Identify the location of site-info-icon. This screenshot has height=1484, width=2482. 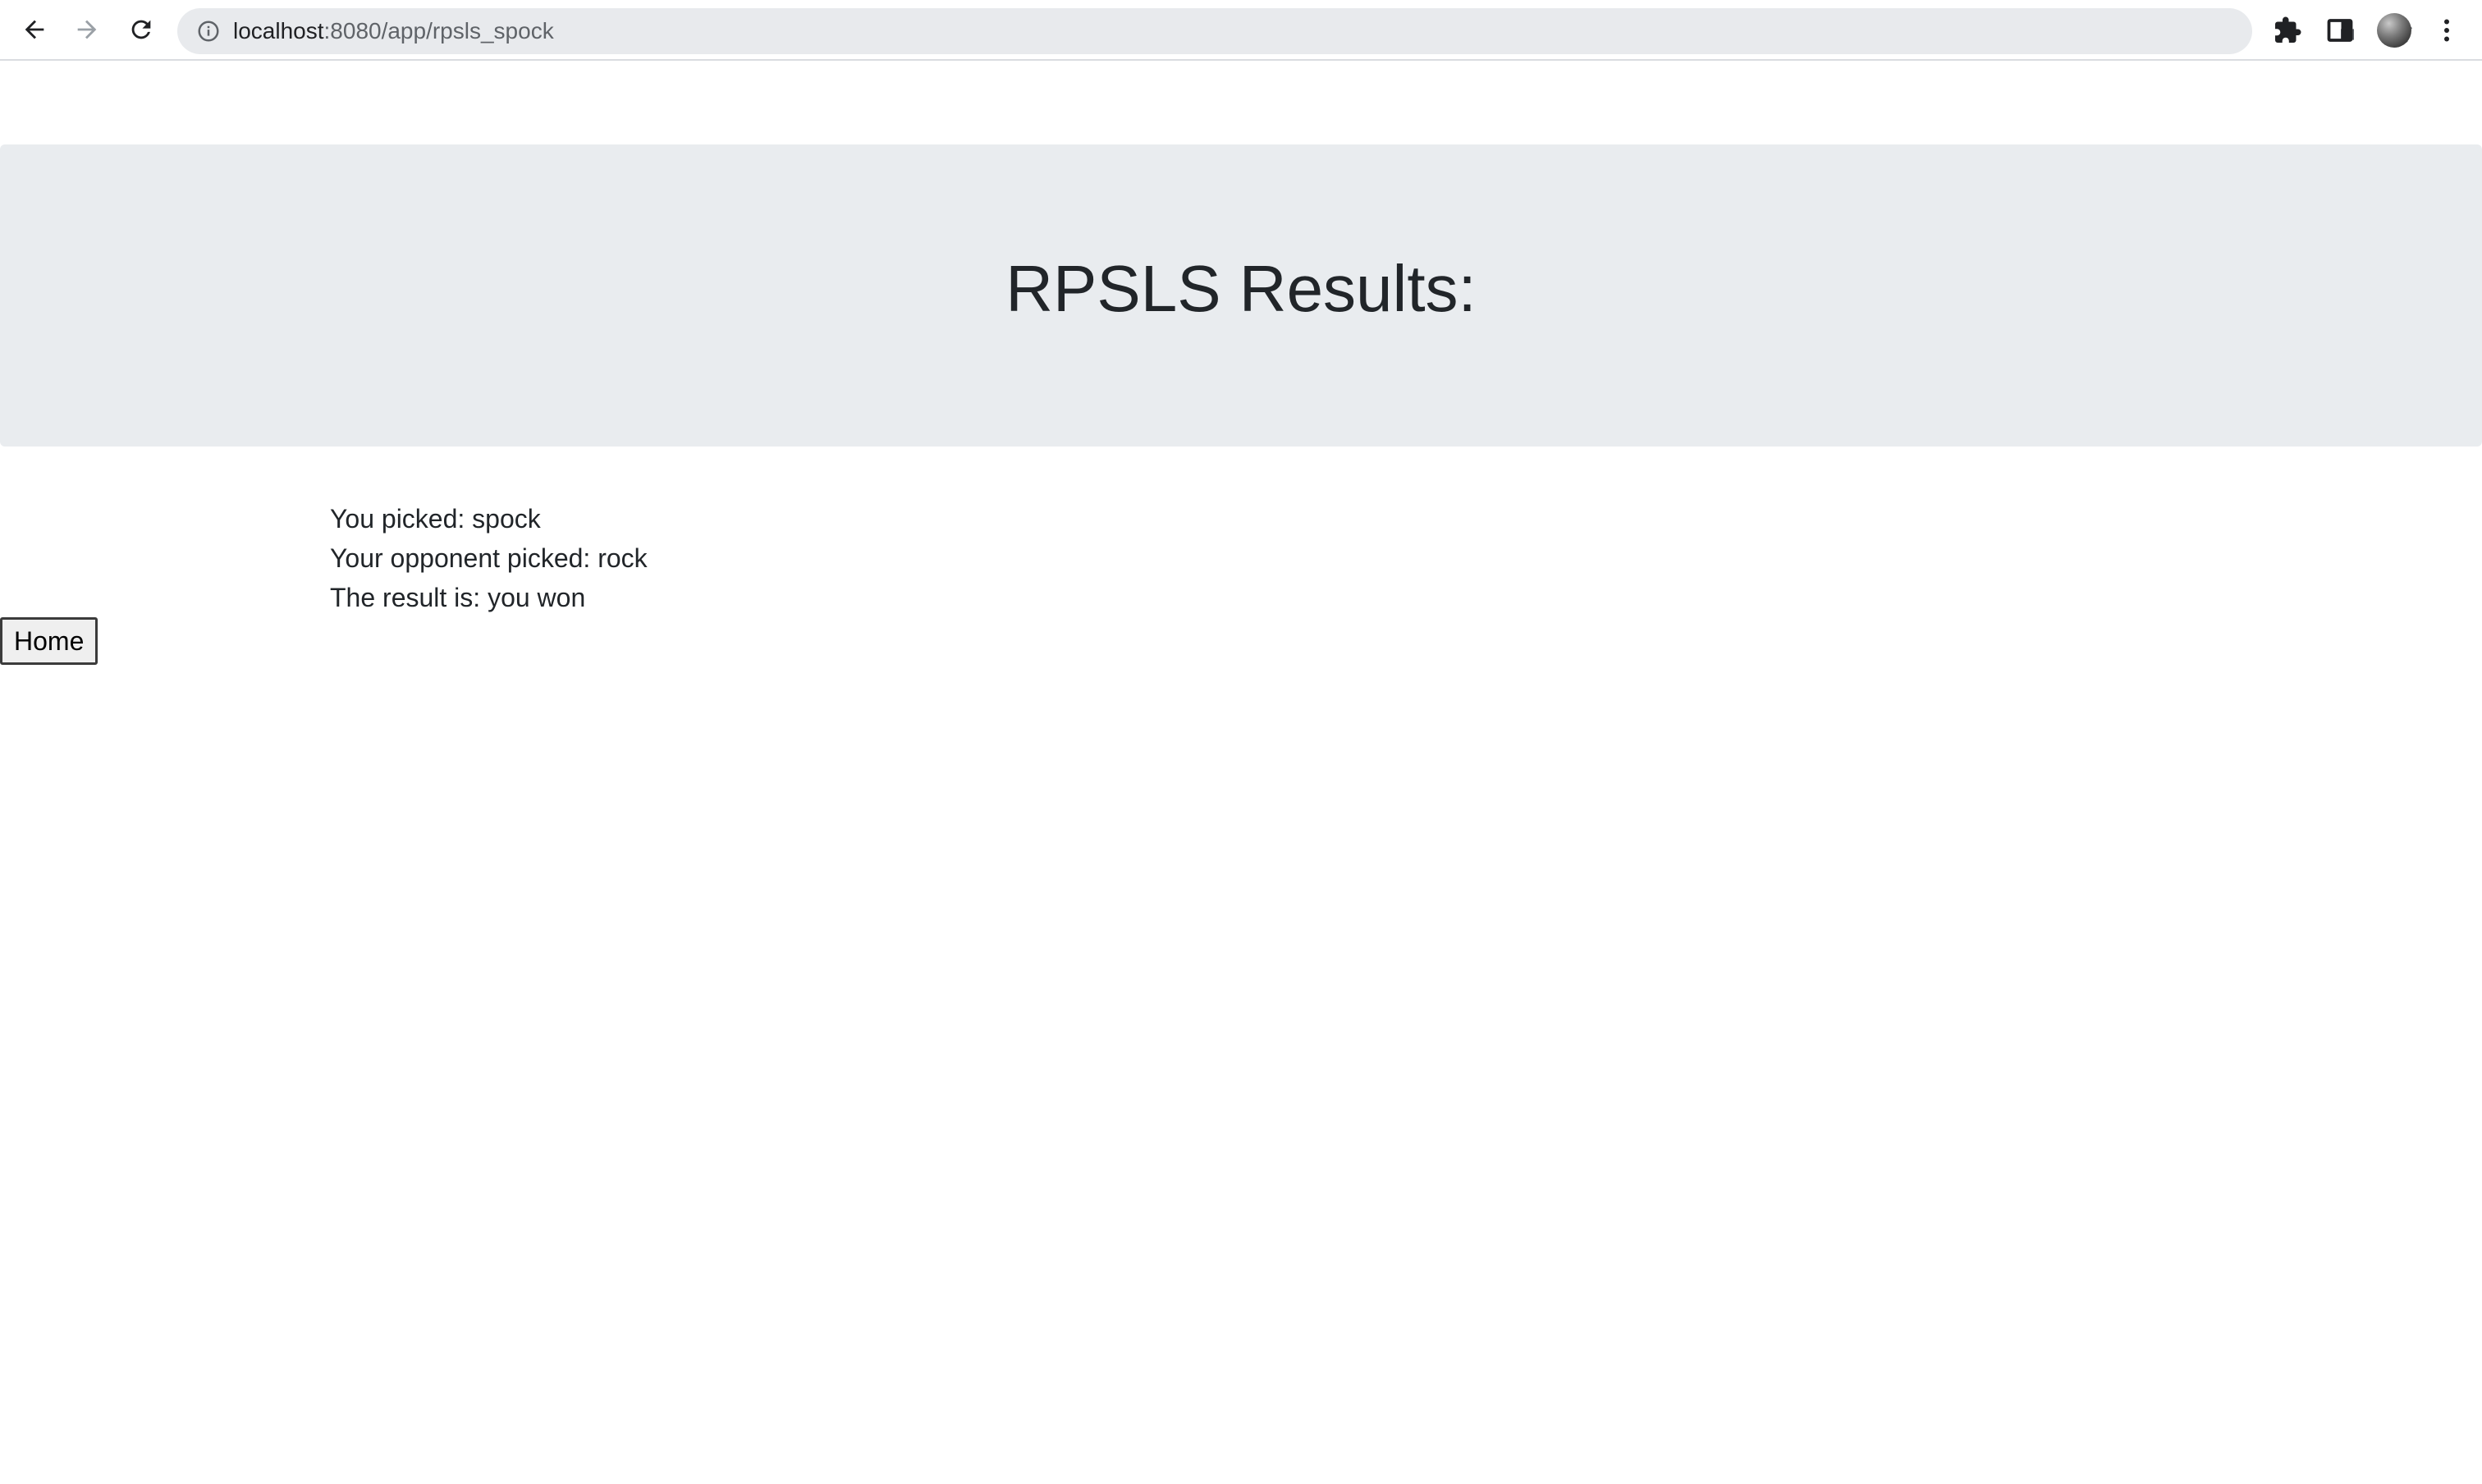
(208, 31).